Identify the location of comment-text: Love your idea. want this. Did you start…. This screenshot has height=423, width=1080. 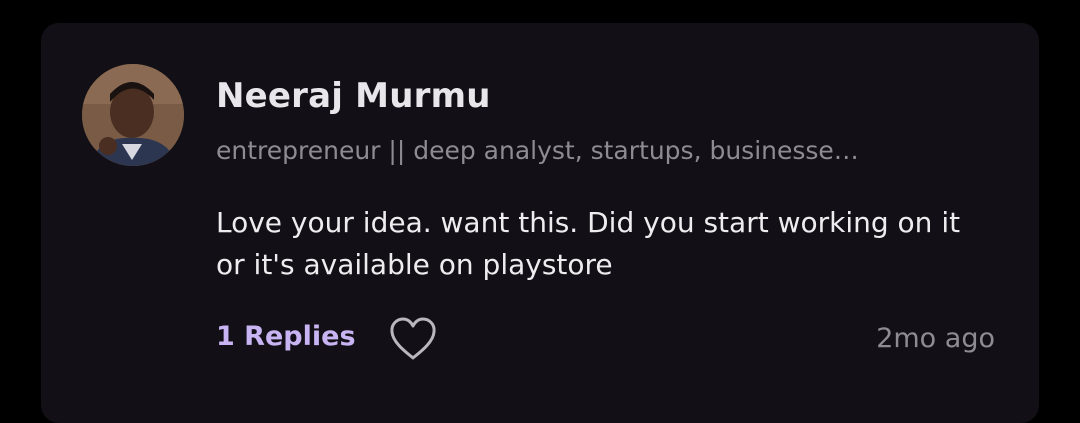
(588, 243).